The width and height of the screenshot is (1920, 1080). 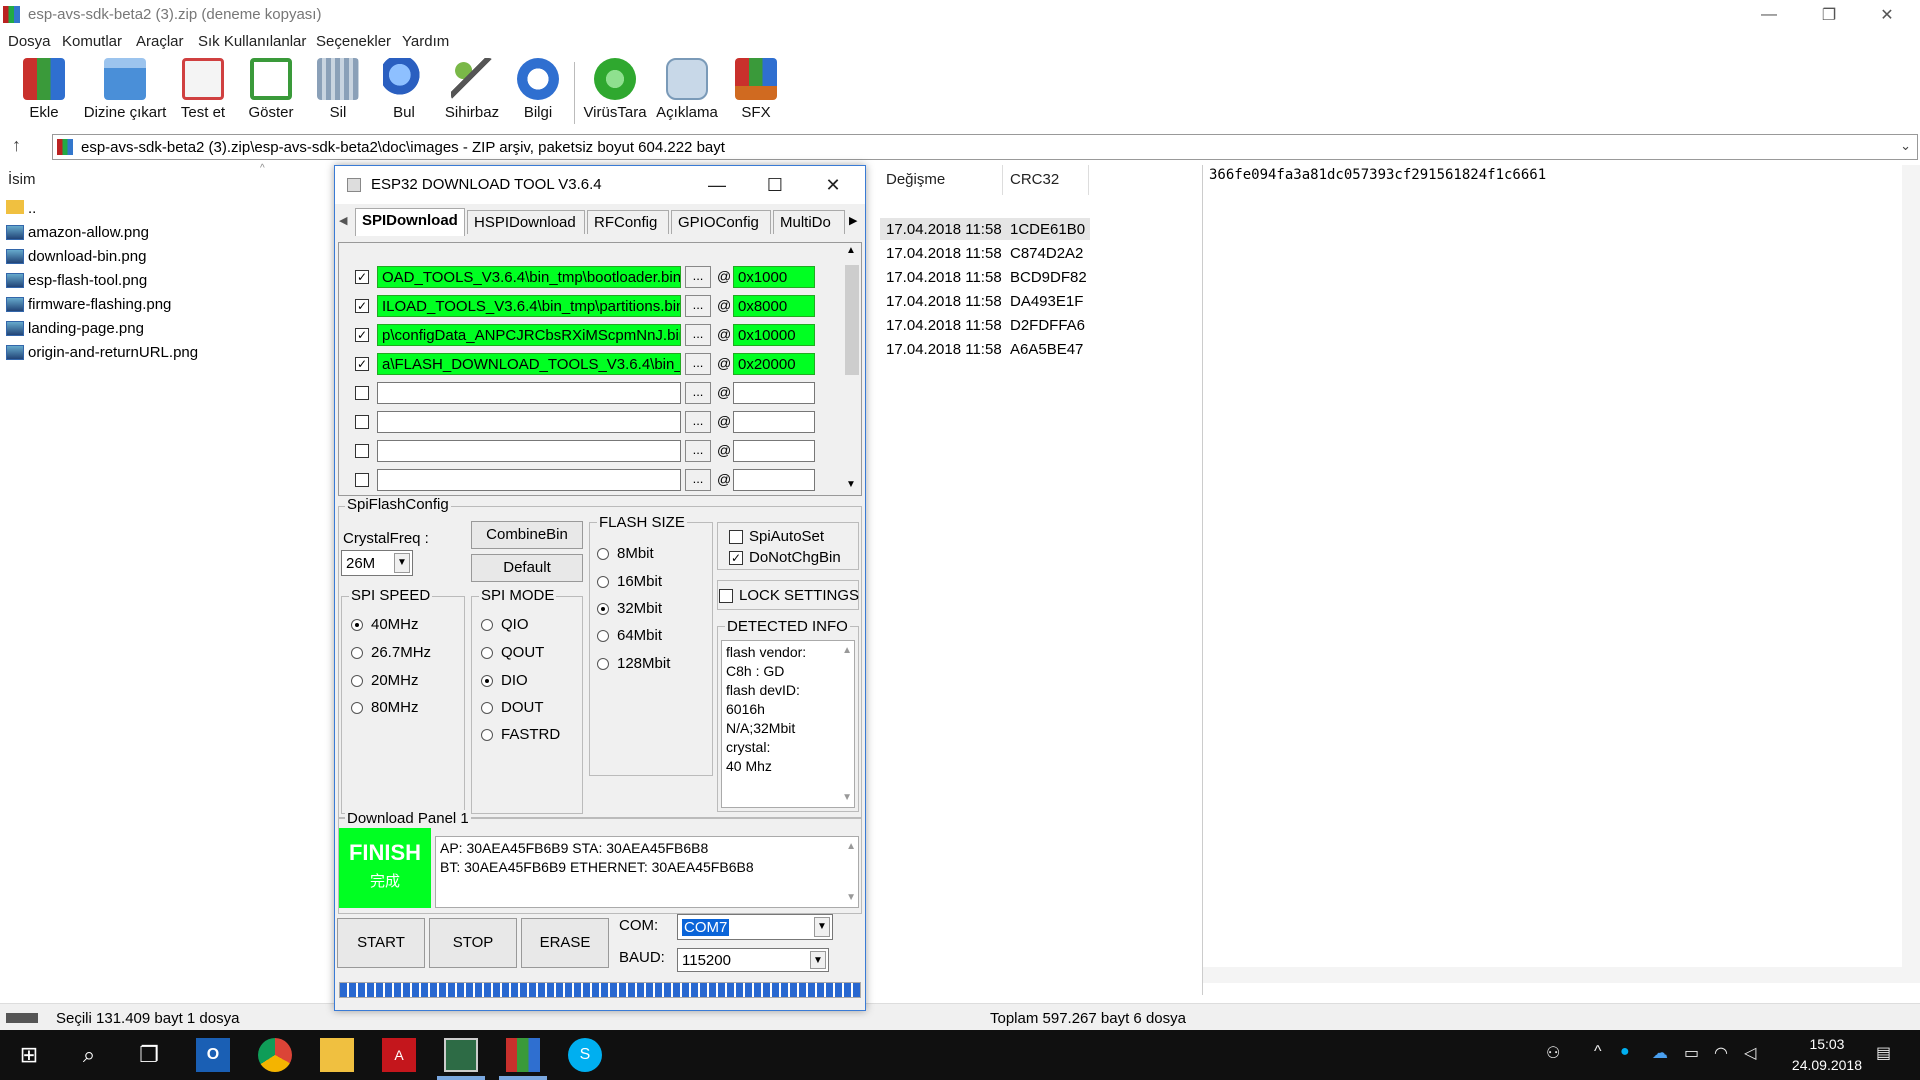 I want to click on tab-spidownload: SPIDownload, so click(x=410, y=222).